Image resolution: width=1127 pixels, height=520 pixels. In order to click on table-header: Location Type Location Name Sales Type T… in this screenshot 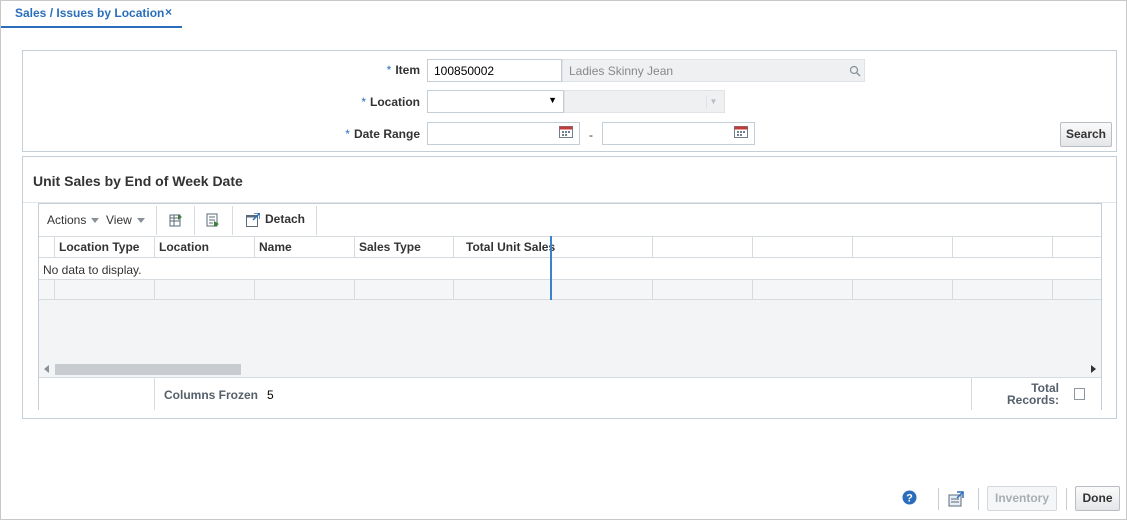, I will do `click(570, 247)`.